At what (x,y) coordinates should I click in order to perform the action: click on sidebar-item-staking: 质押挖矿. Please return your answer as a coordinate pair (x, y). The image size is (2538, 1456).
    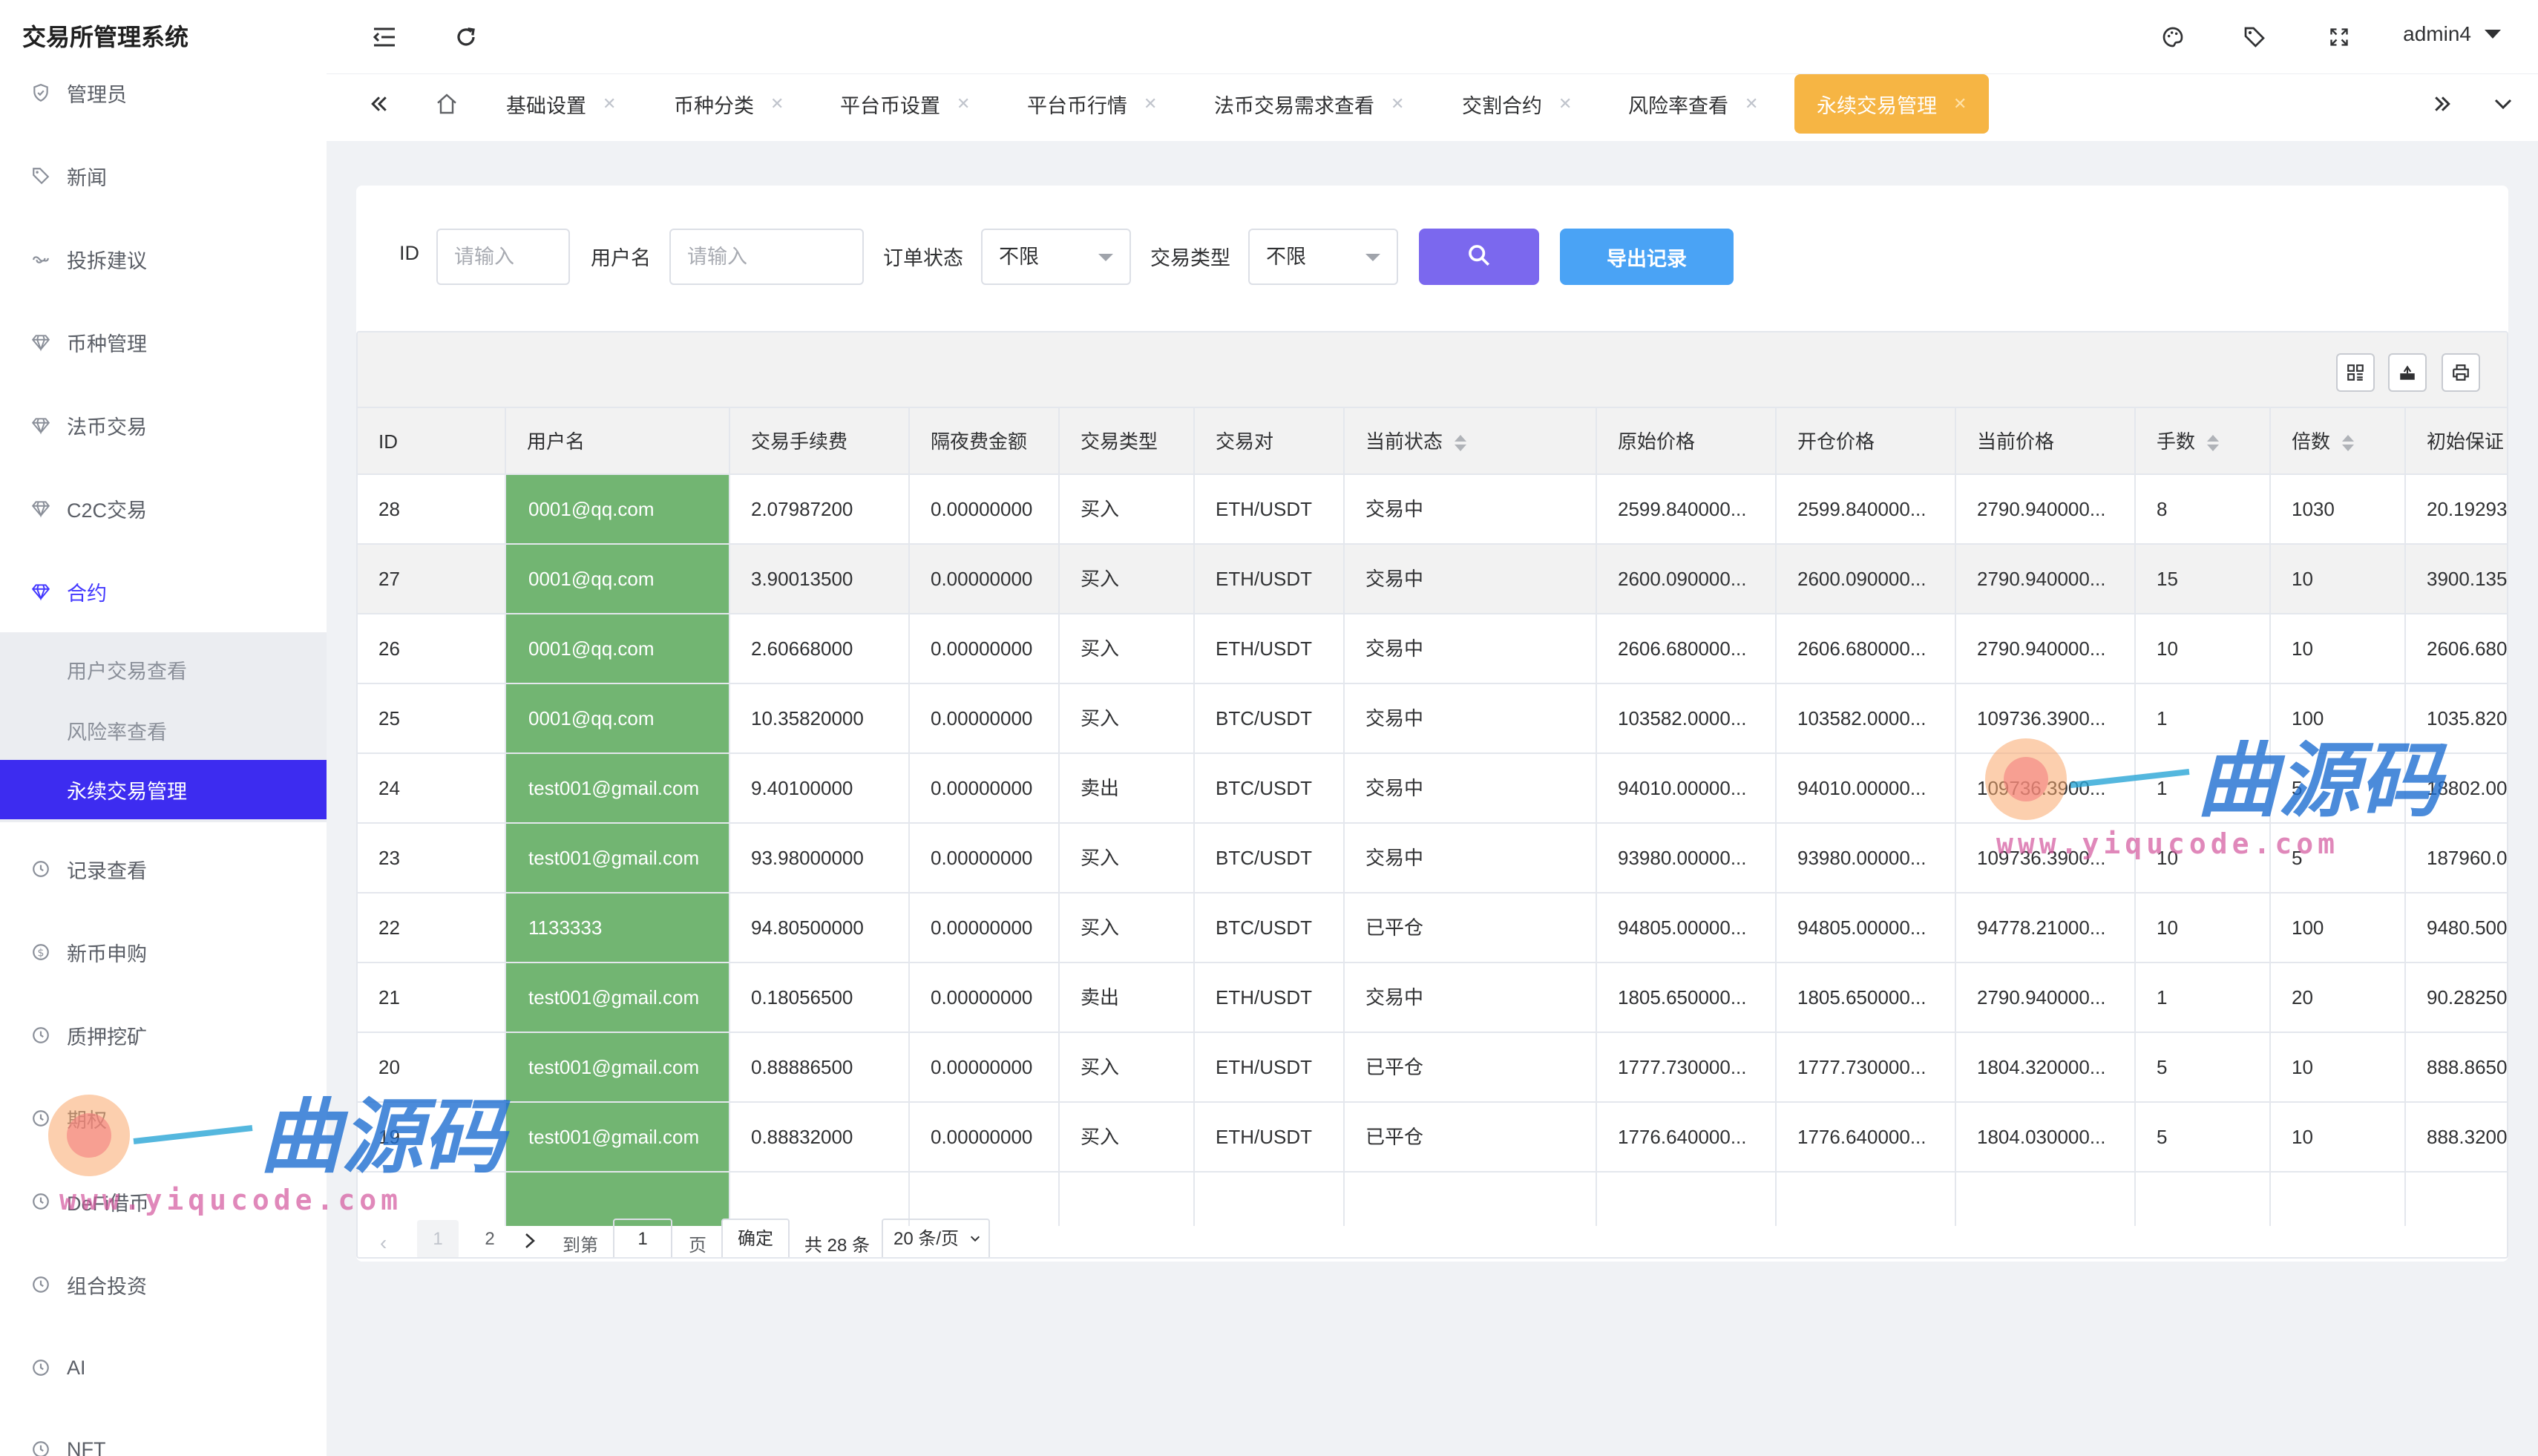
    Looking at the image, I should click on (163, 1035).